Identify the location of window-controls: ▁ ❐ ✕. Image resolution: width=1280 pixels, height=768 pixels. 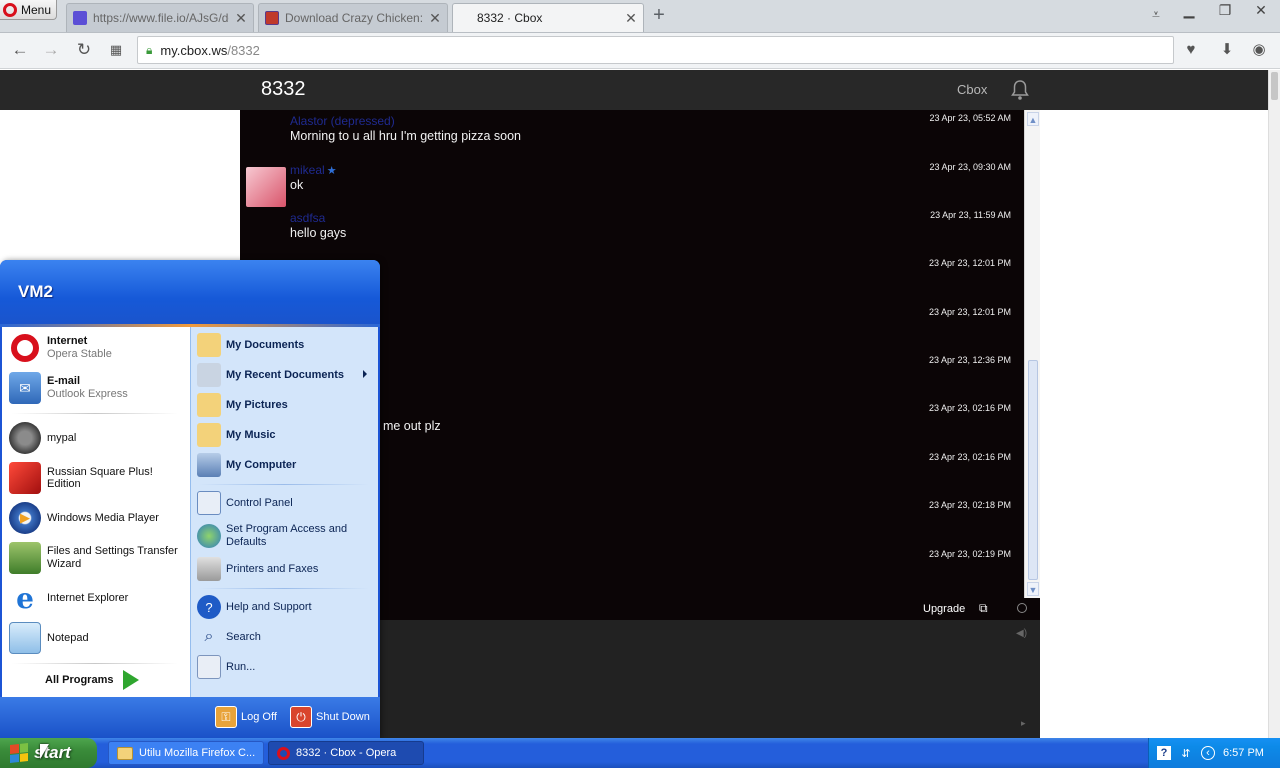
(1225, 11).